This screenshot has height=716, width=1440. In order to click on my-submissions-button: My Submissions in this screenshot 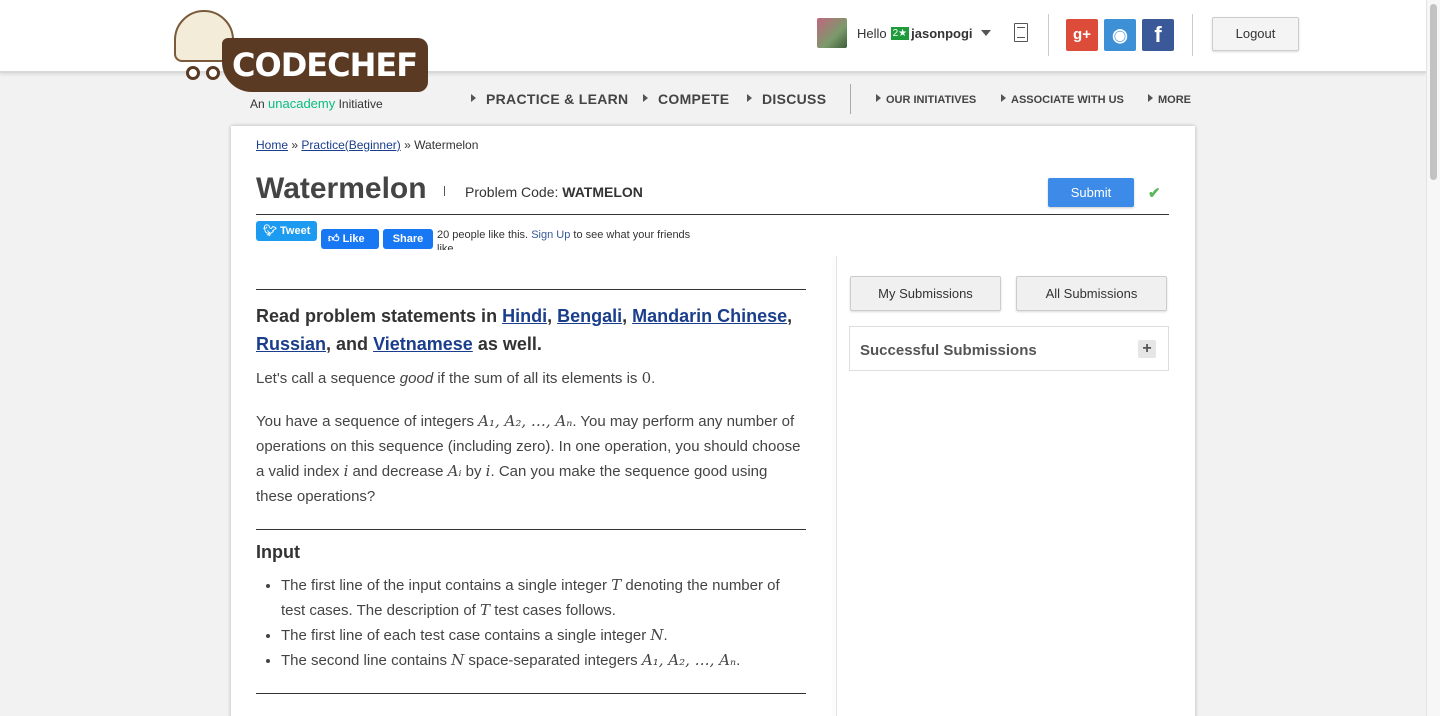, I will do `click(925, 293)`.